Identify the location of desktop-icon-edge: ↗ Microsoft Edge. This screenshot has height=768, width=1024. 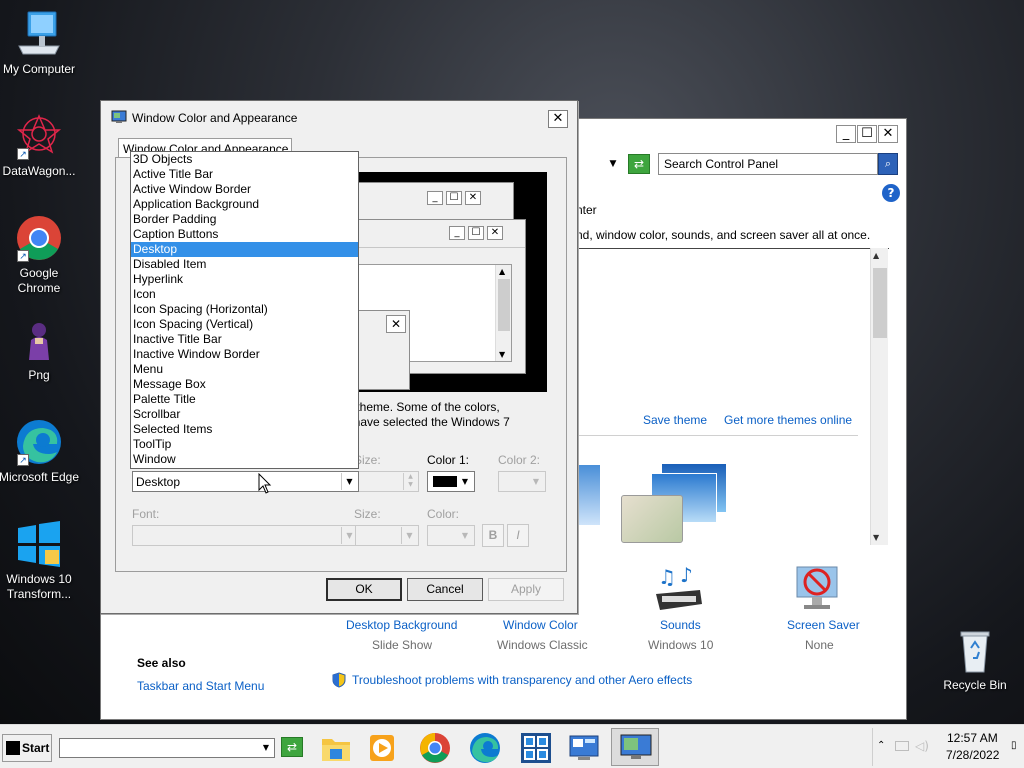
(40, 451).